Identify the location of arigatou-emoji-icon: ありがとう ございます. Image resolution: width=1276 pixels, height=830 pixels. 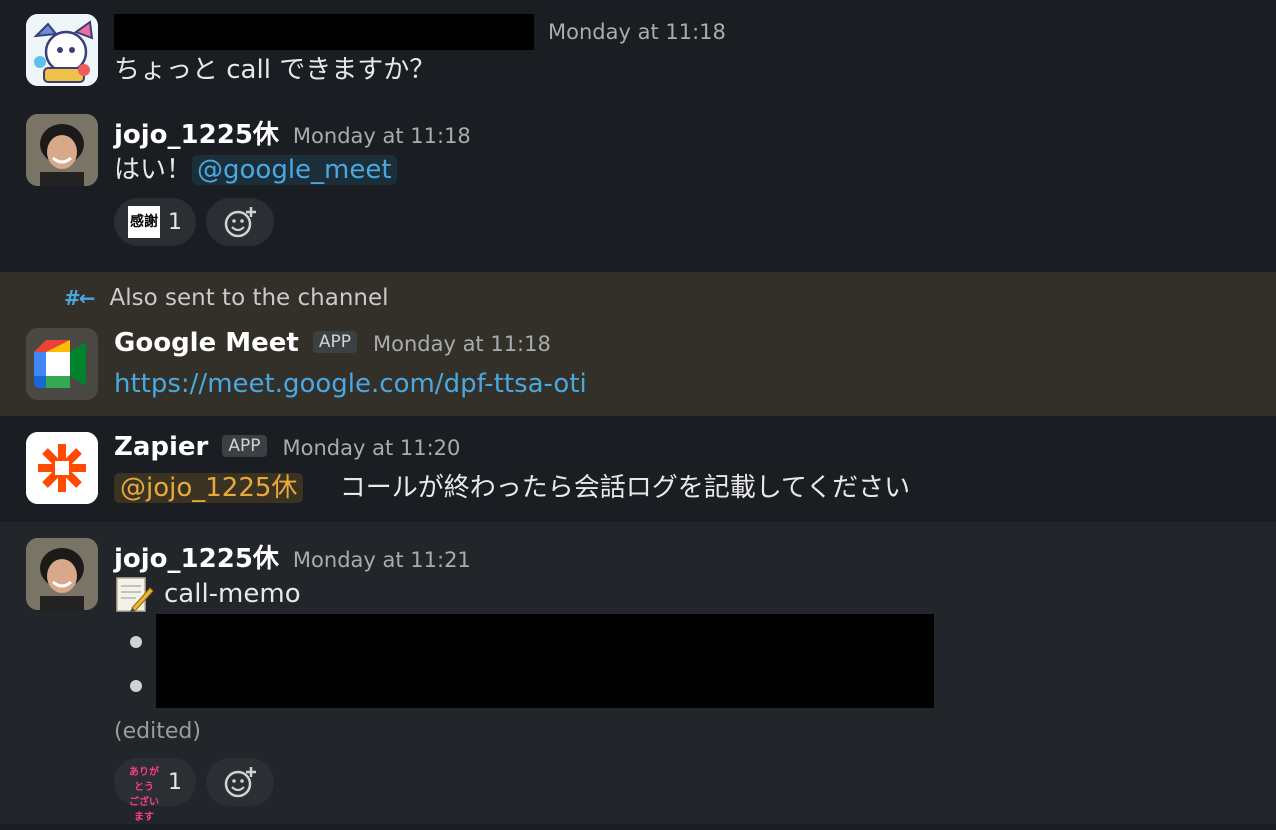
(144, 794).